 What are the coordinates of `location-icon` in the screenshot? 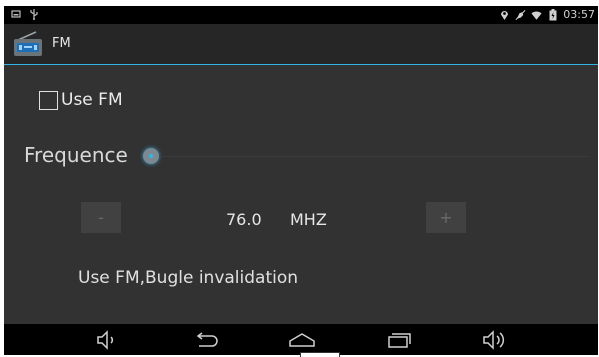 It's located at (504, 15).